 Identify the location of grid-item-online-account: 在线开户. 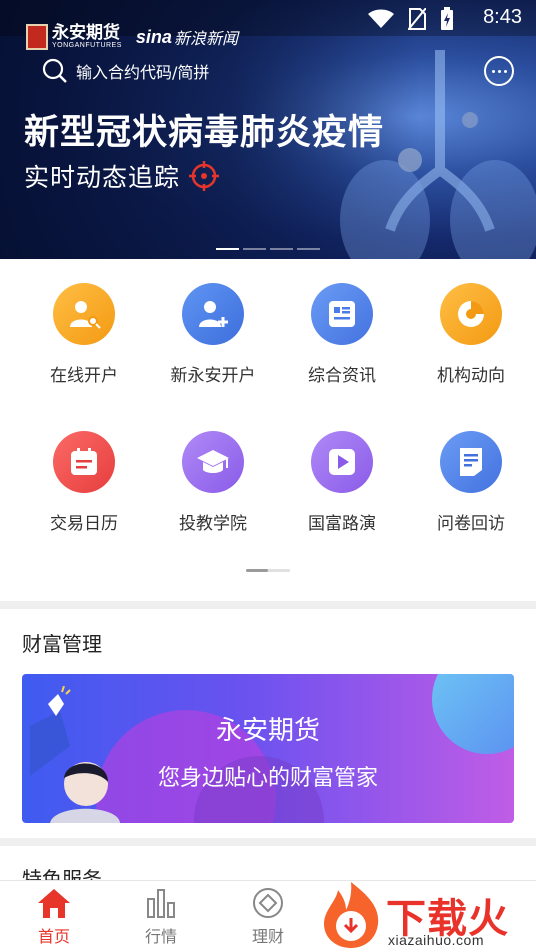
(84, 334).